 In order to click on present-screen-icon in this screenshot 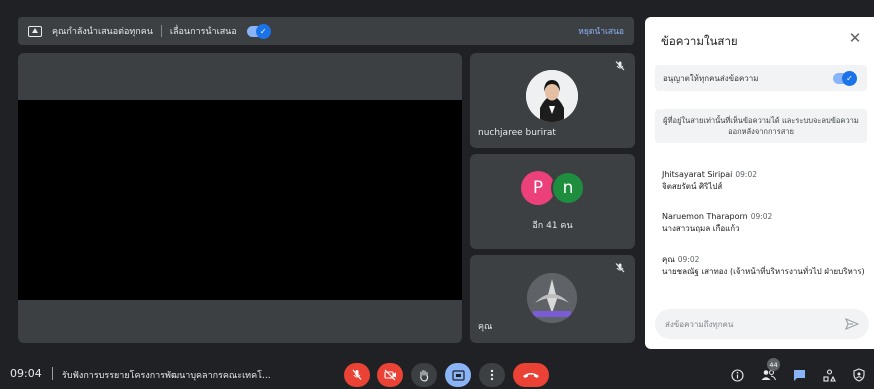, I will do `click(458, 375)`.